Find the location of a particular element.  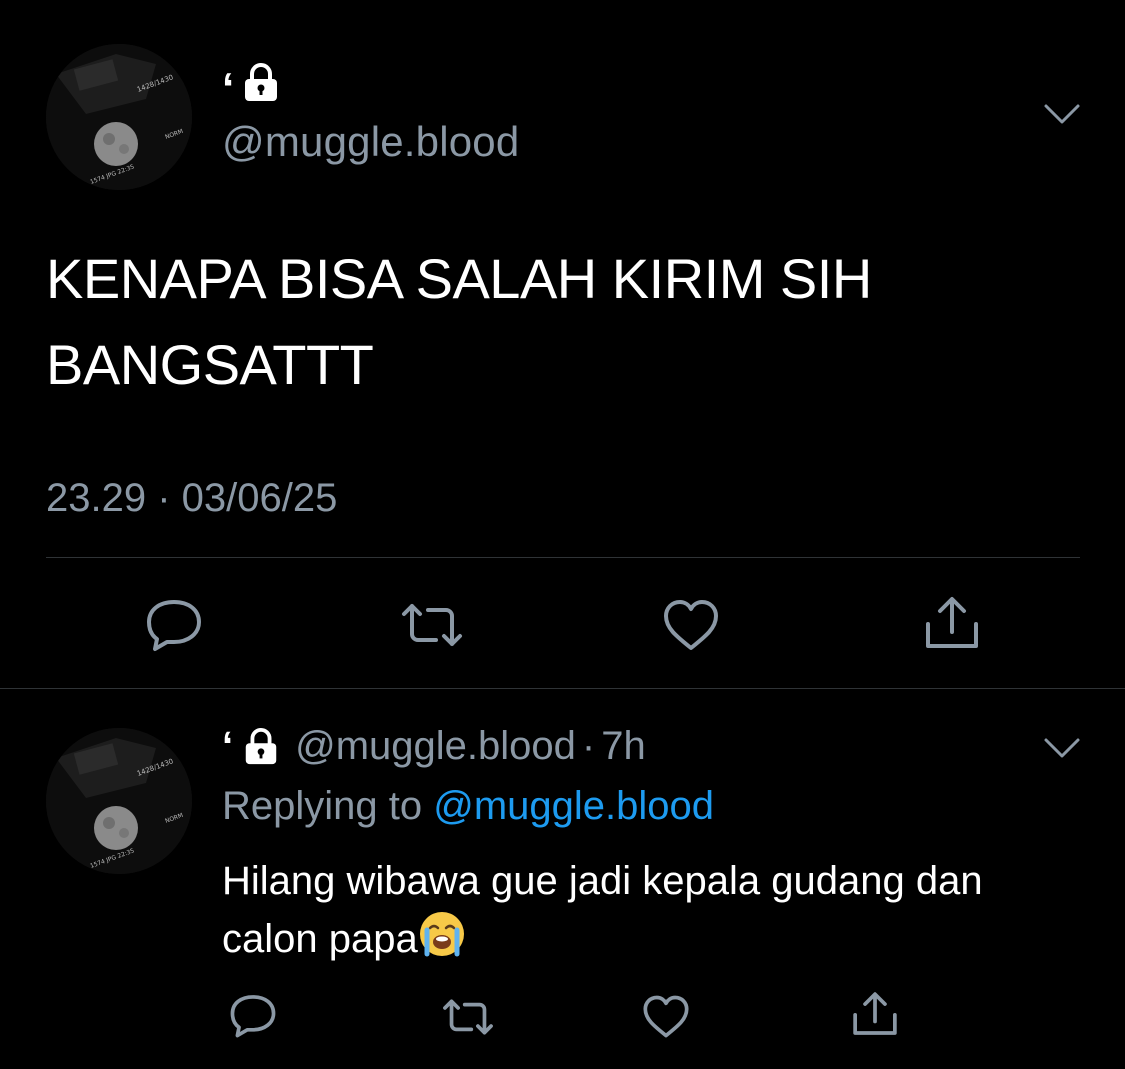

replying-to-line: Replying to @muggle.blood is located at coordinates (468, 806).